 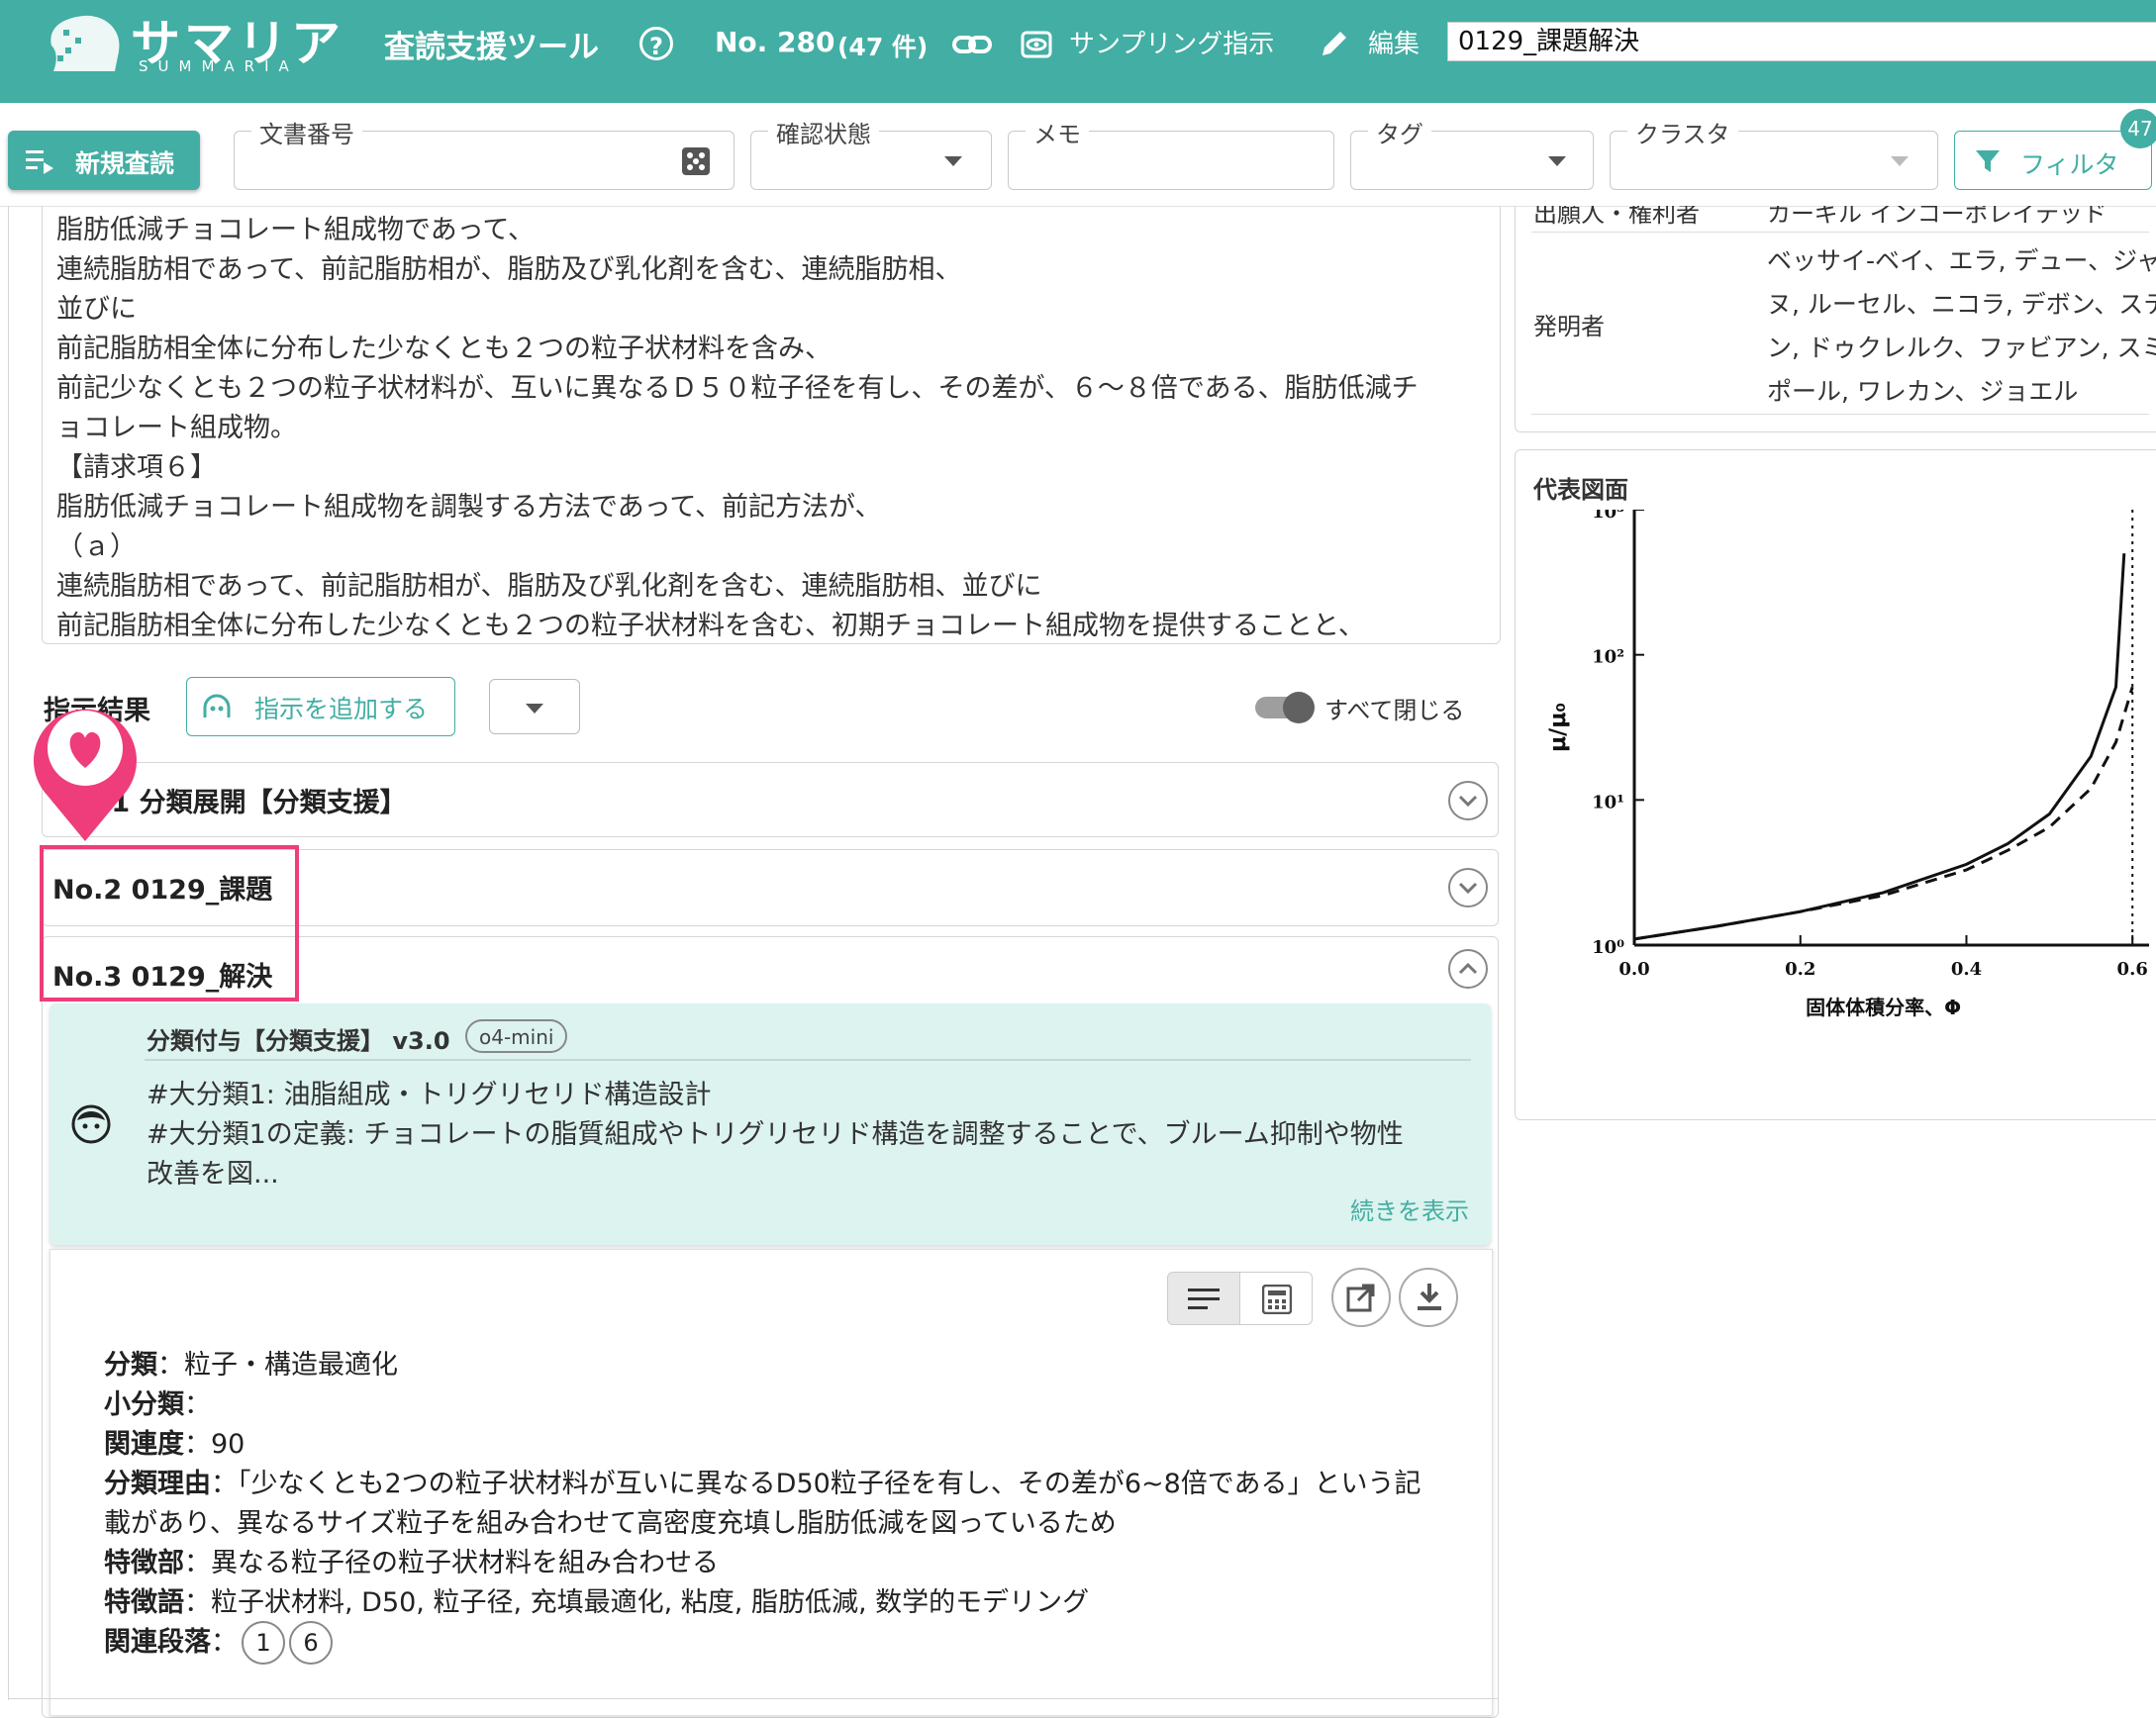 I want to click on title-input: 0129_課題解決, so click(x=1801, y=41).